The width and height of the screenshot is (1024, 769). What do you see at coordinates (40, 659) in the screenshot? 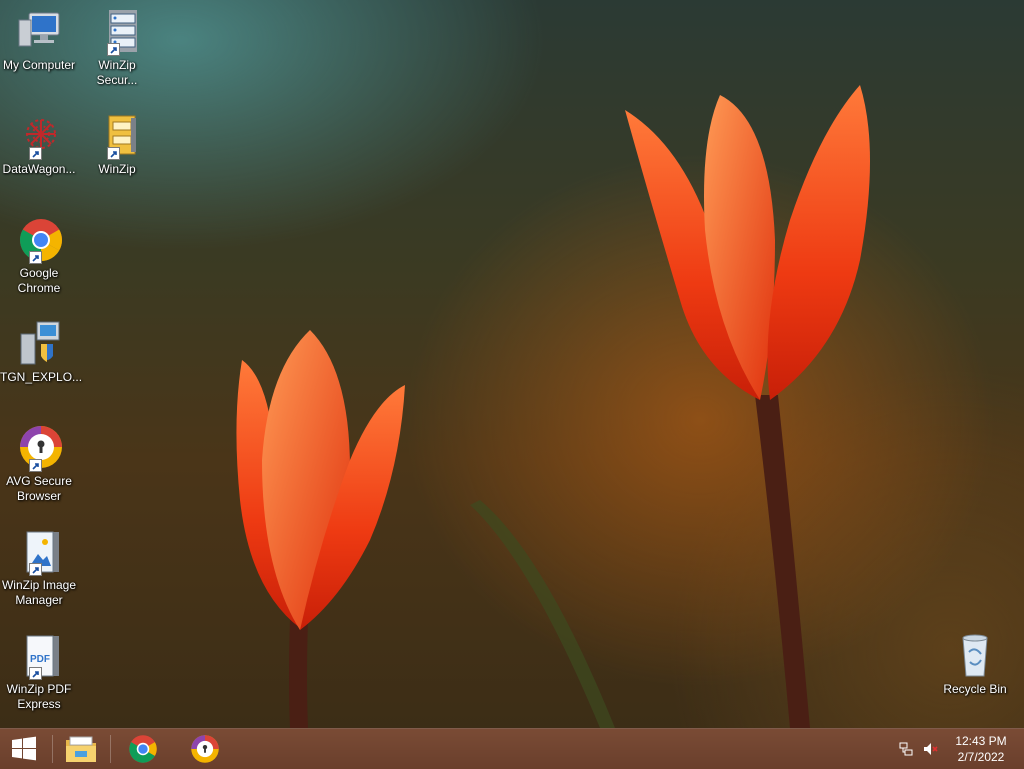
I see `svg-text: PDF` at bounding box center [40, 659].